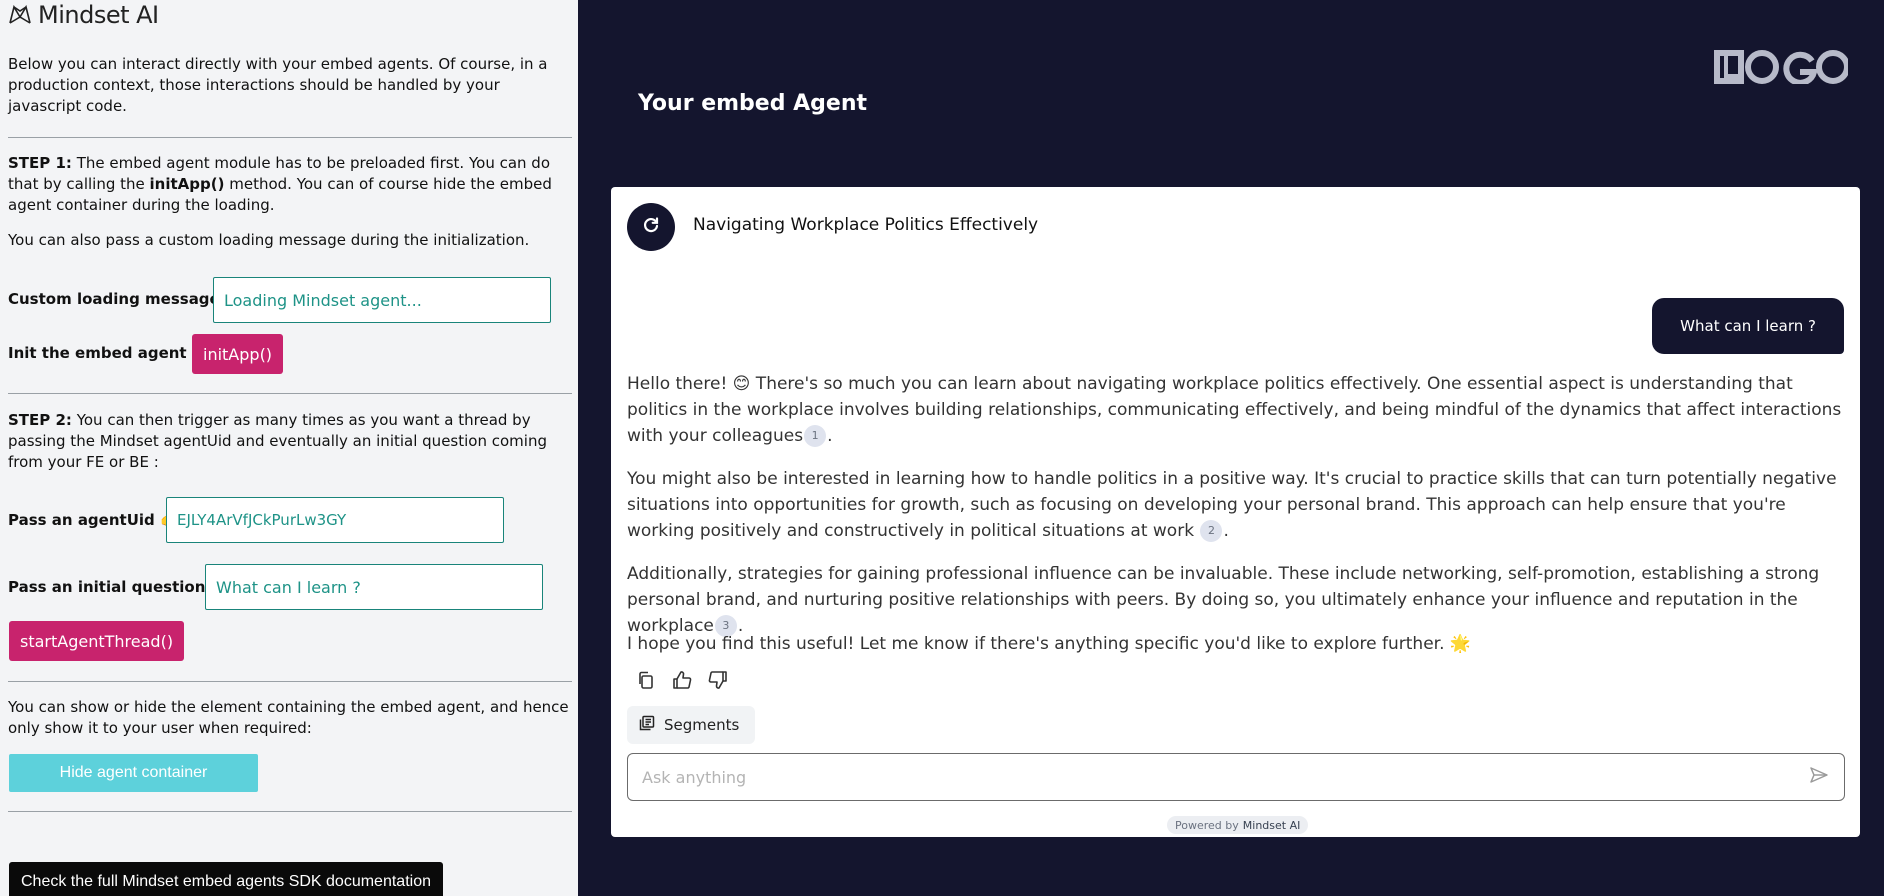  What do you see at coordinates (815, 436) in the screenshot?
I see `citation-badge: 1` at bounding box center [815, 436].